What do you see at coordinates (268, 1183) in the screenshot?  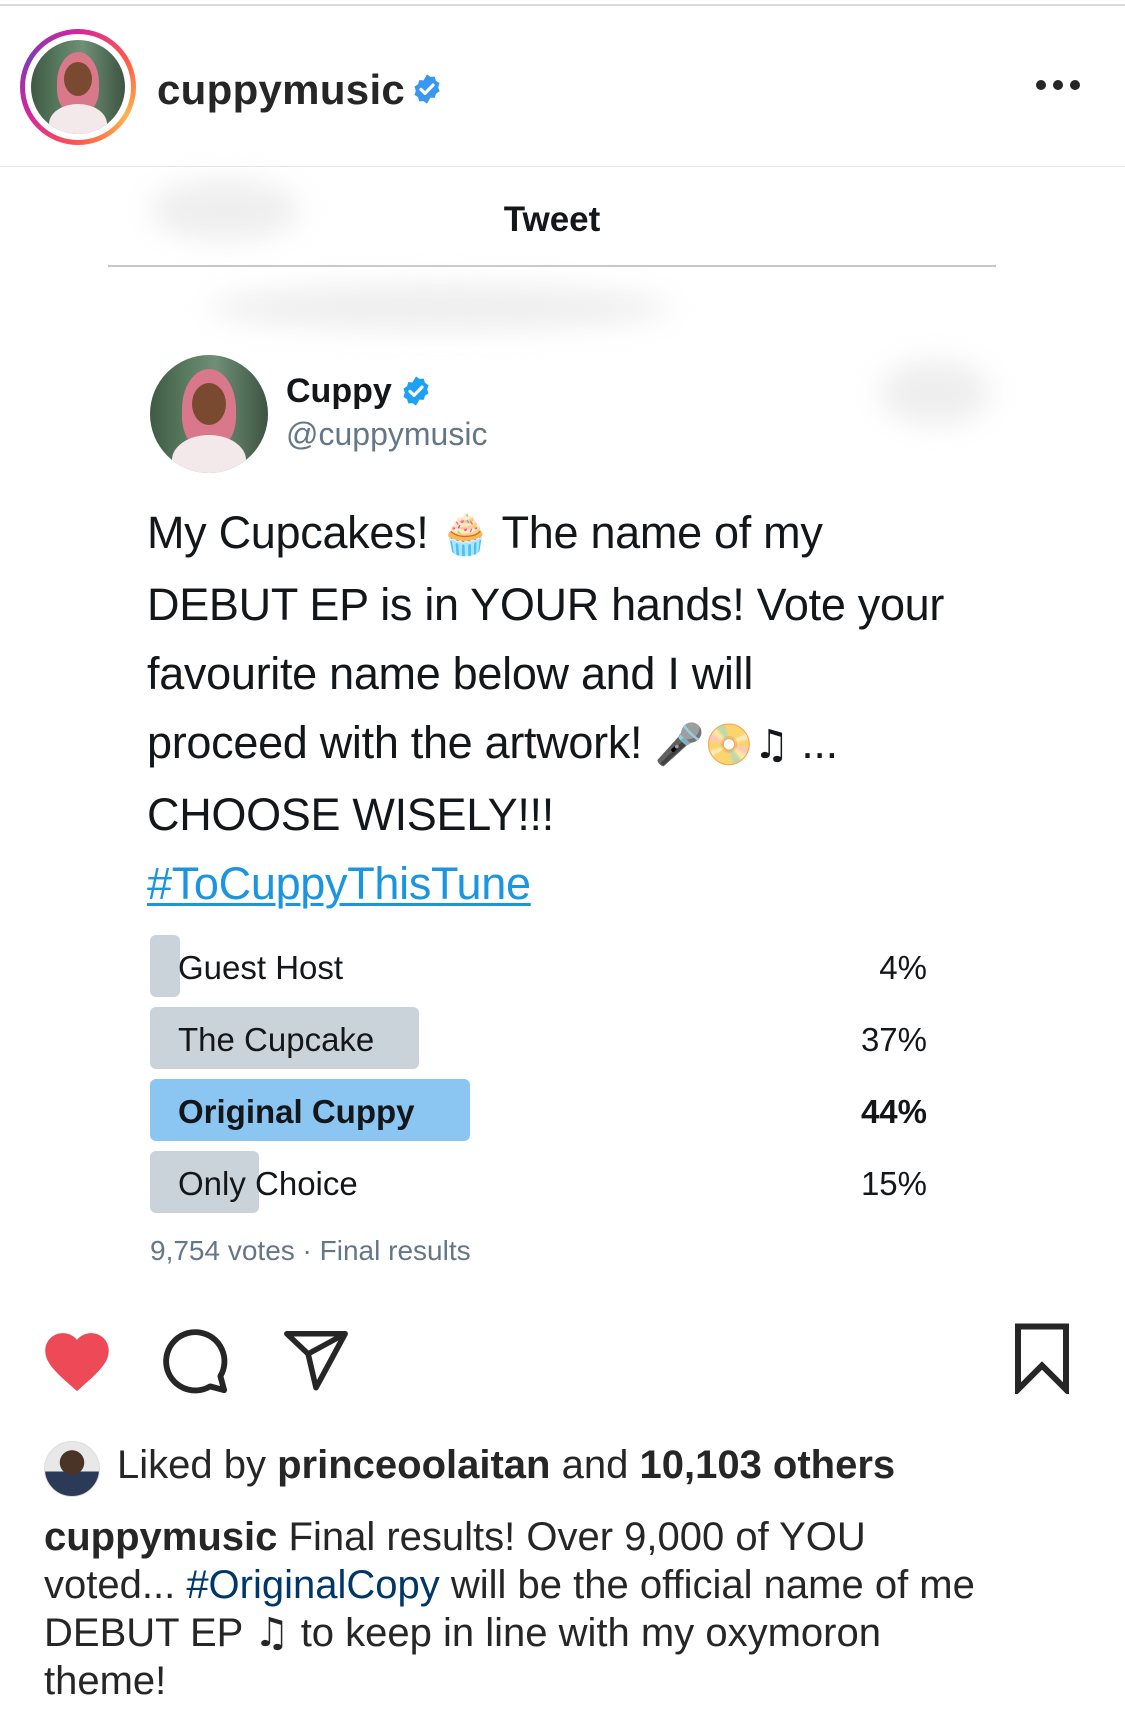 I see `poll-option-label: Only Choice` at bounding box center [268, 1183].